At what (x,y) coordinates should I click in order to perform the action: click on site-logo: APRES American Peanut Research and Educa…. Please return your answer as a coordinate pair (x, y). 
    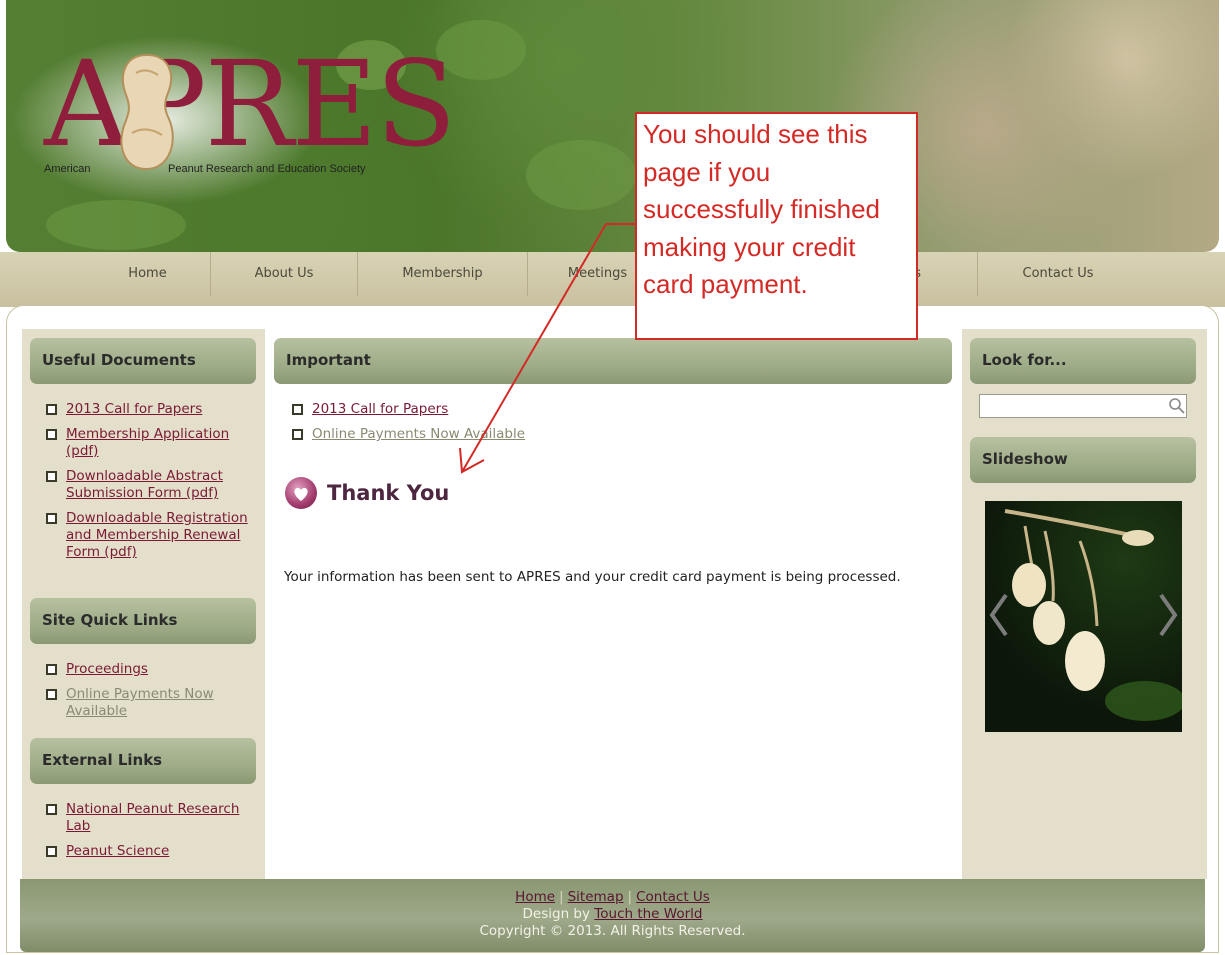
    Looking at the image, I should click on (250, 115).